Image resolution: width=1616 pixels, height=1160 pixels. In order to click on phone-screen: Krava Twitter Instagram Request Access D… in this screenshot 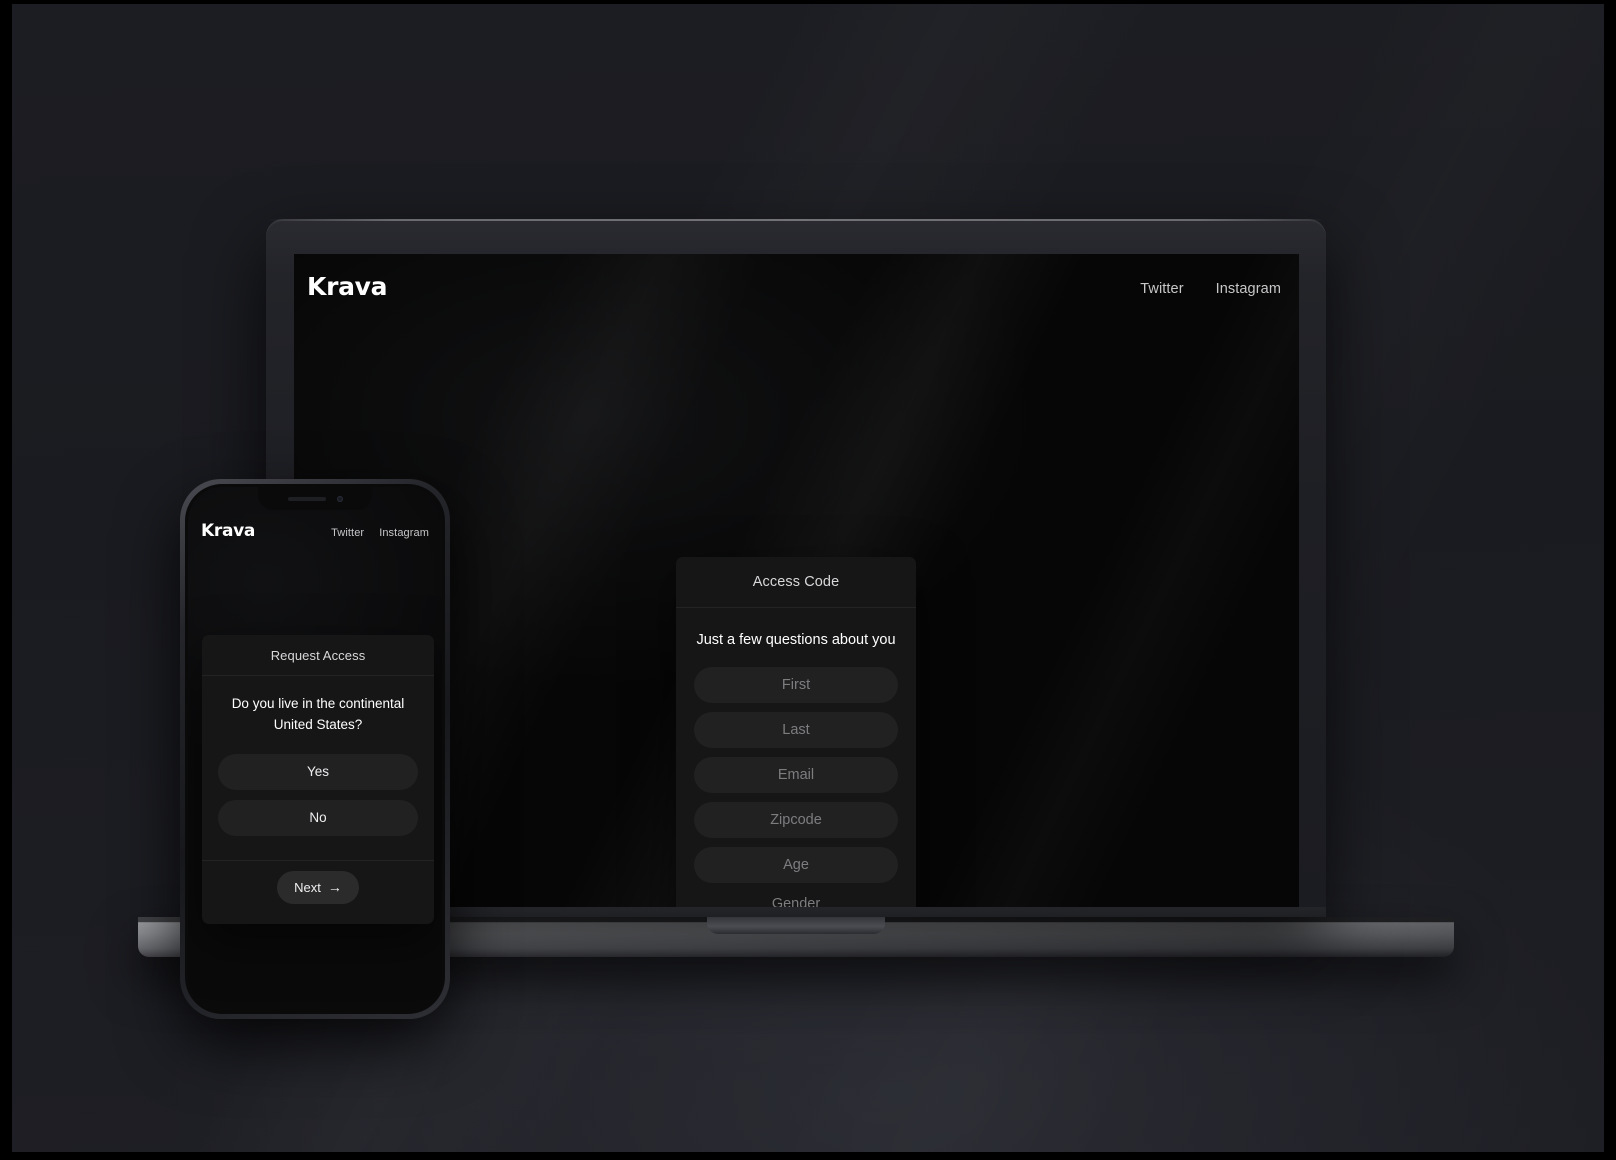, I will do `click(315, 749)`.